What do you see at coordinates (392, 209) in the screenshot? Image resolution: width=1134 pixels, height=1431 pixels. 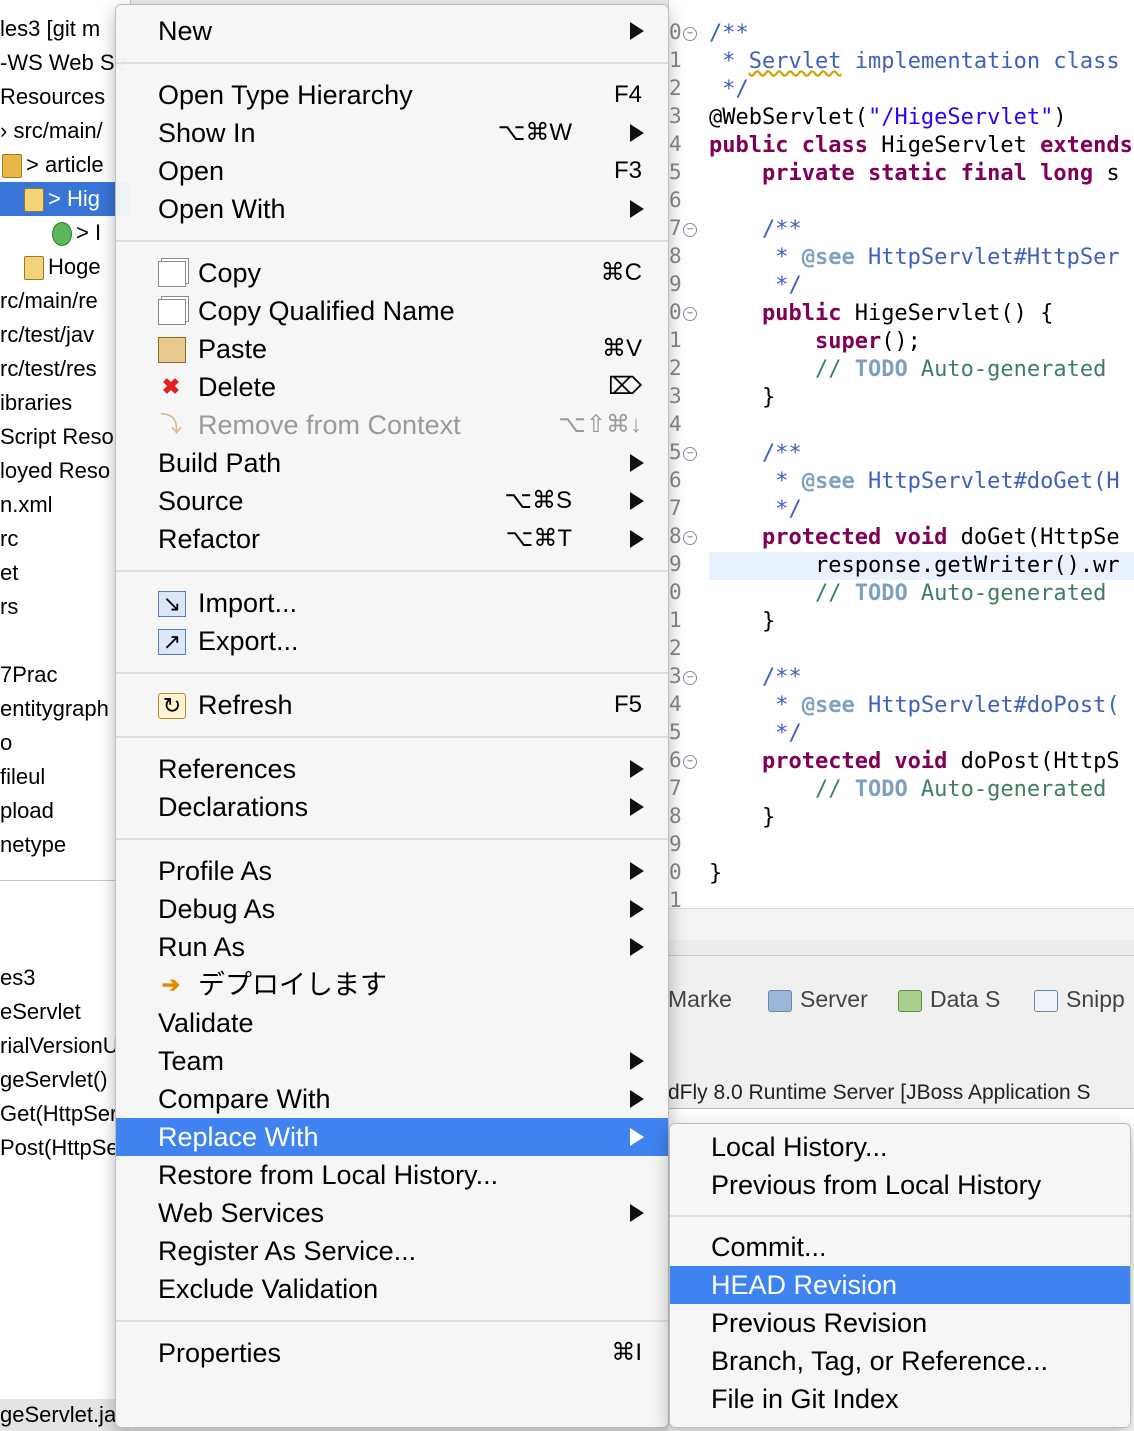 I see `menu-item-open-with: Open With` at bounding box center [392, 209].